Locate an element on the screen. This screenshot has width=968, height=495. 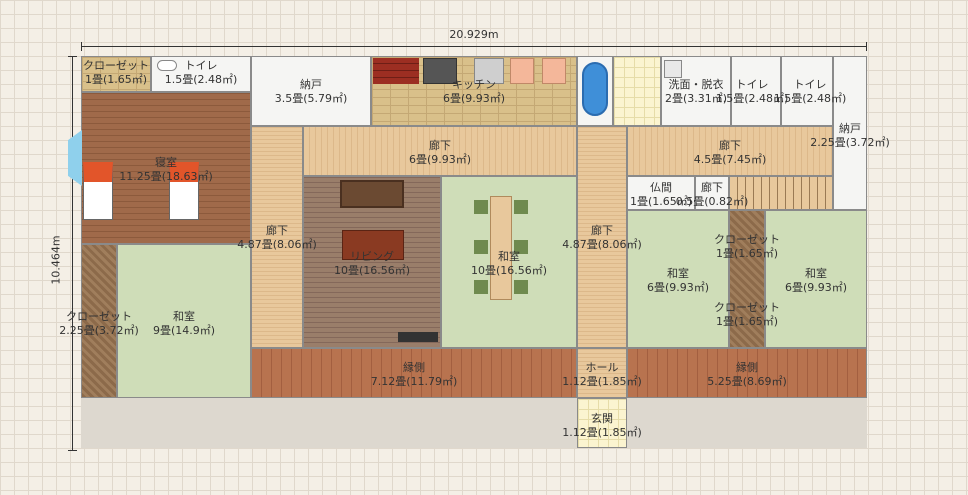
label-storage-right: 納戸 2.25畳(3.72㎡) is located at coordinates (850, 135).